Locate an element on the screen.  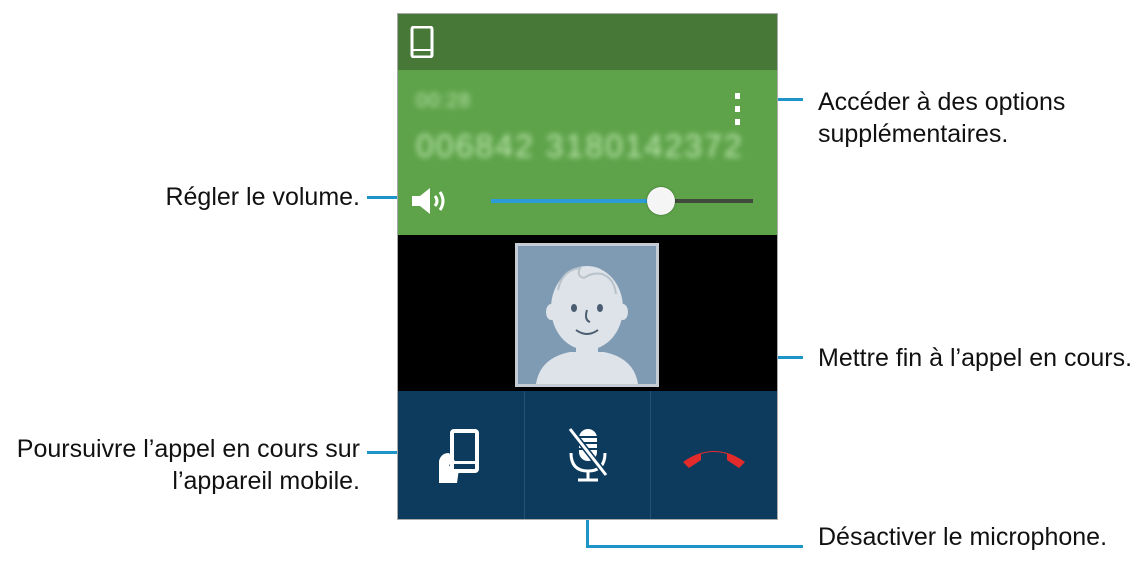
callout-line-mute-h is located at coordinates (694, 546).